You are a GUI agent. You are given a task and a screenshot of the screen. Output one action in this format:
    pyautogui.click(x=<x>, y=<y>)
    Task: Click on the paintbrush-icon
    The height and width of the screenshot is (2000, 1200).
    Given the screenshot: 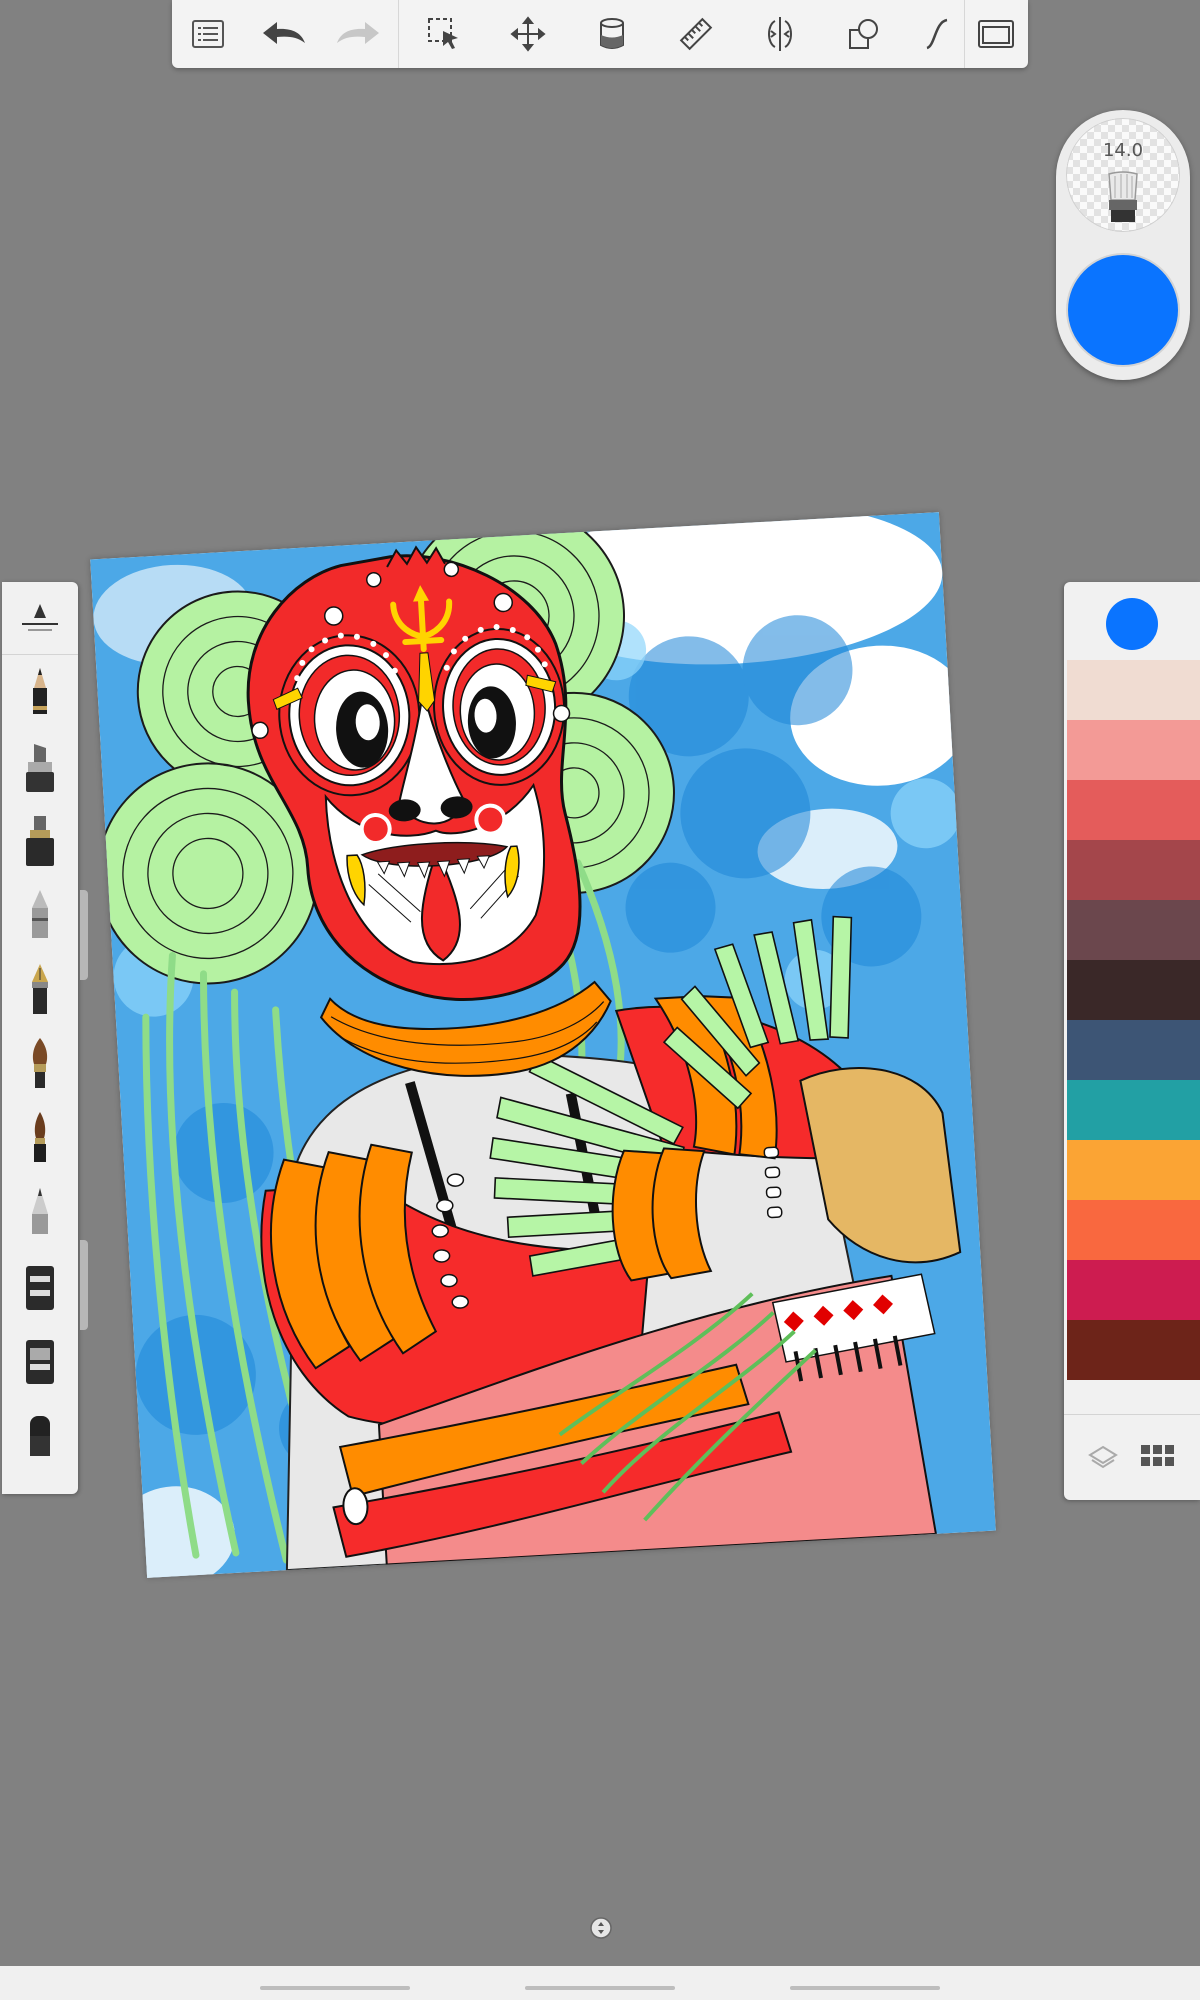 What is the action you would take?
    pyautogui.click(x=40, y=1063)
    